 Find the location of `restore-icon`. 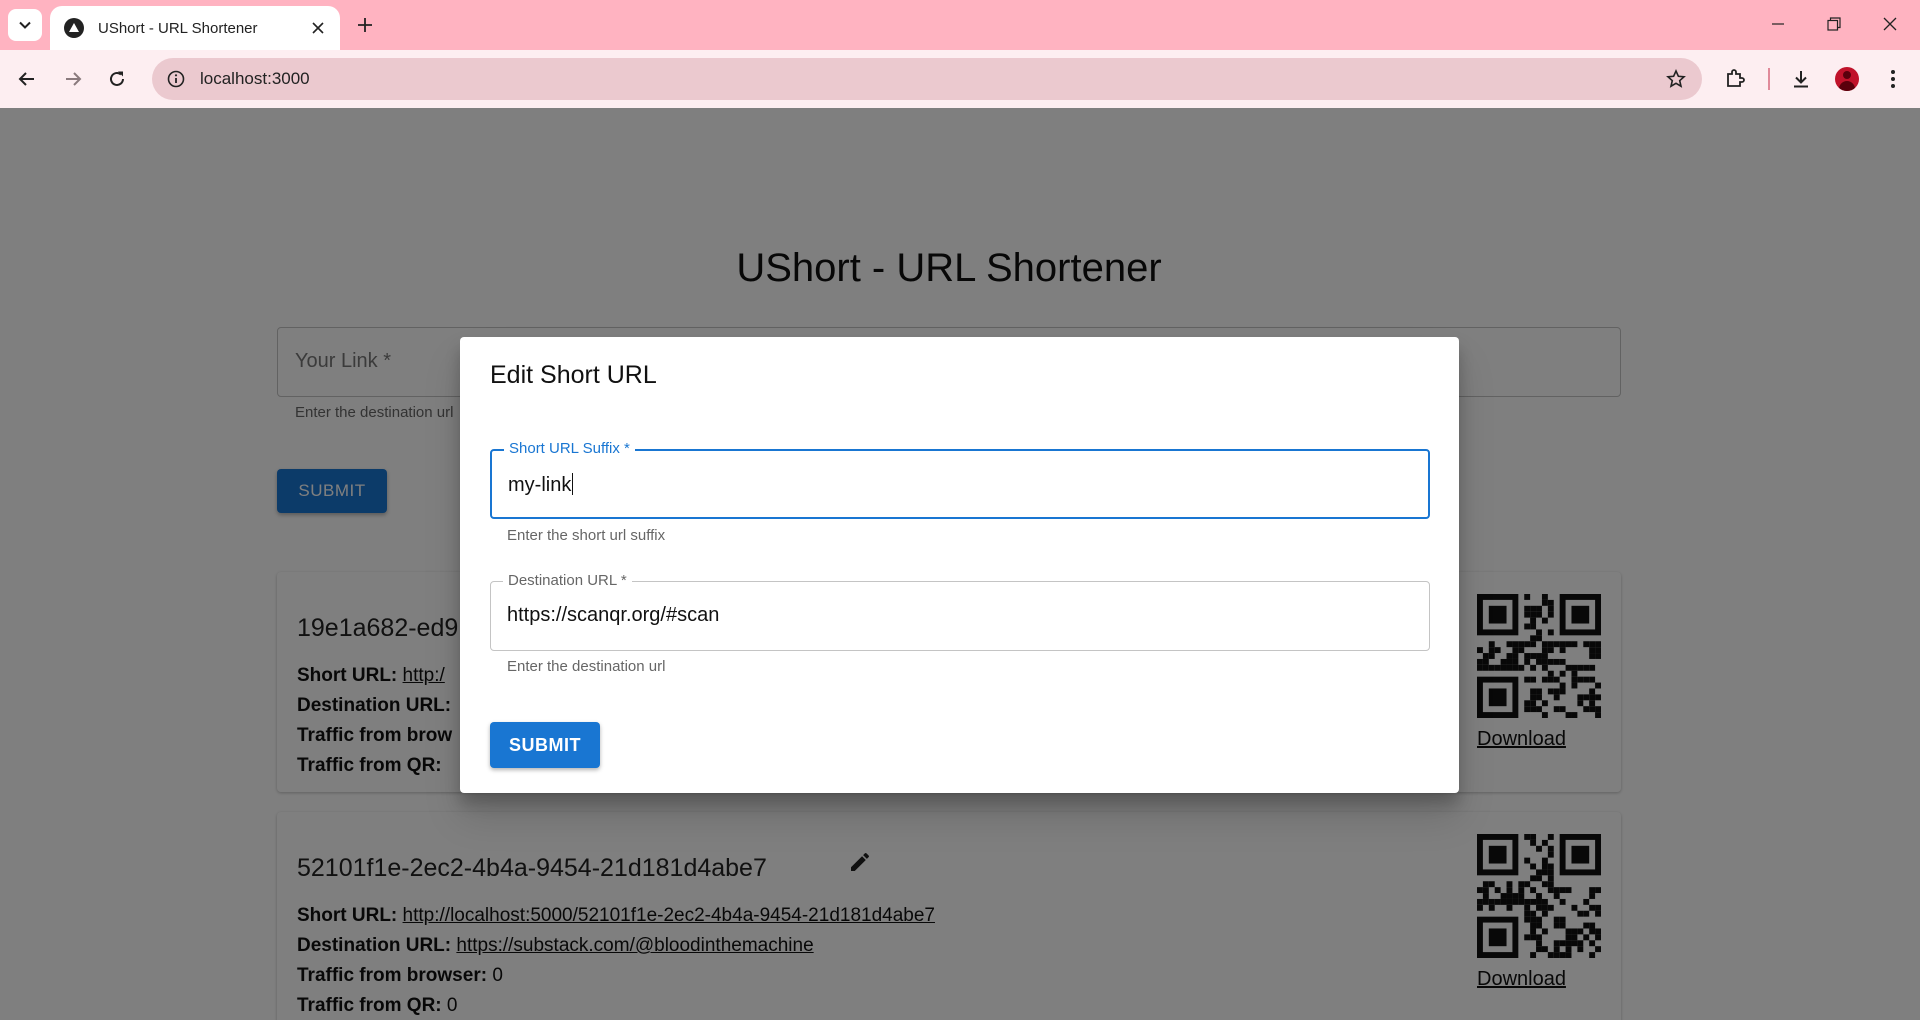

restore-icon is located at coordinates (1834, 24).